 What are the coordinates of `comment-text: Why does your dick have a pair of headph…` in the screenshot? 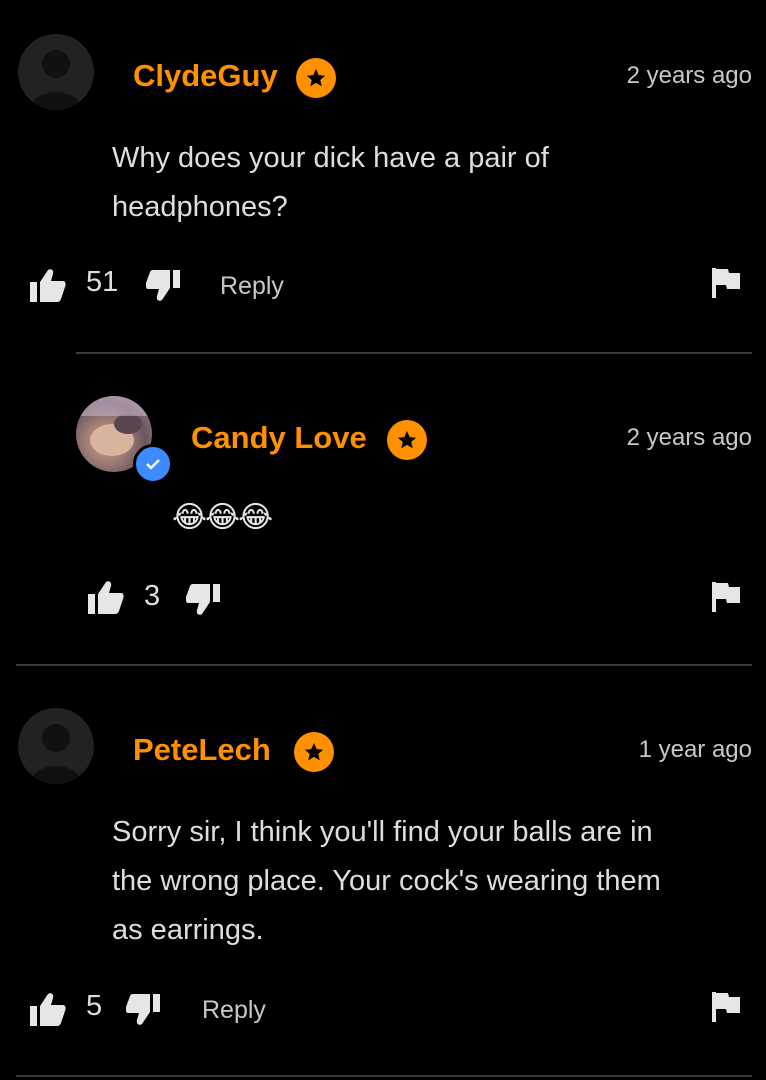 It's located at (330, 183).